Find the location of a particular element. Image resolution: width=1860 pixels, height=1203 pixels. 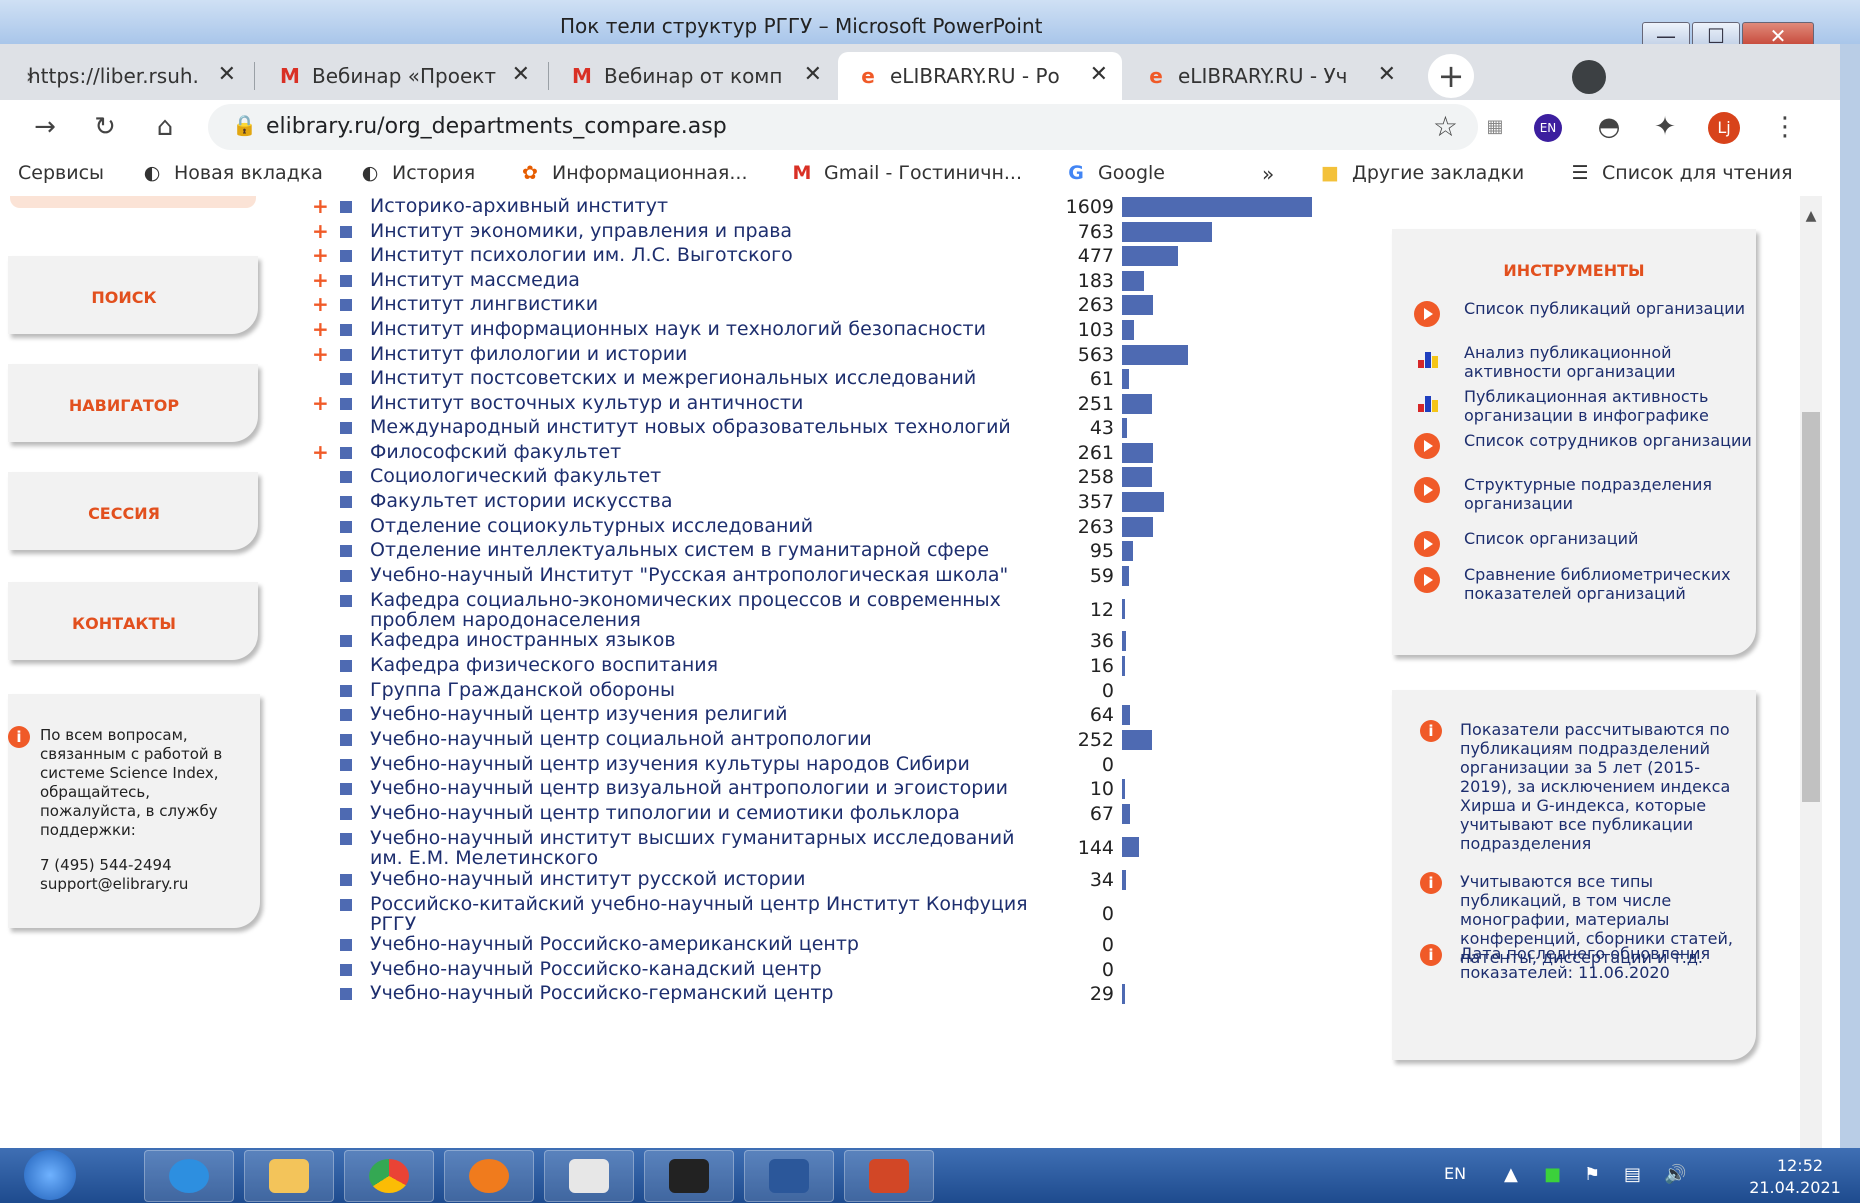

nav-navigator-button: НАВИГАТОР is located at coordinates (133, 403).